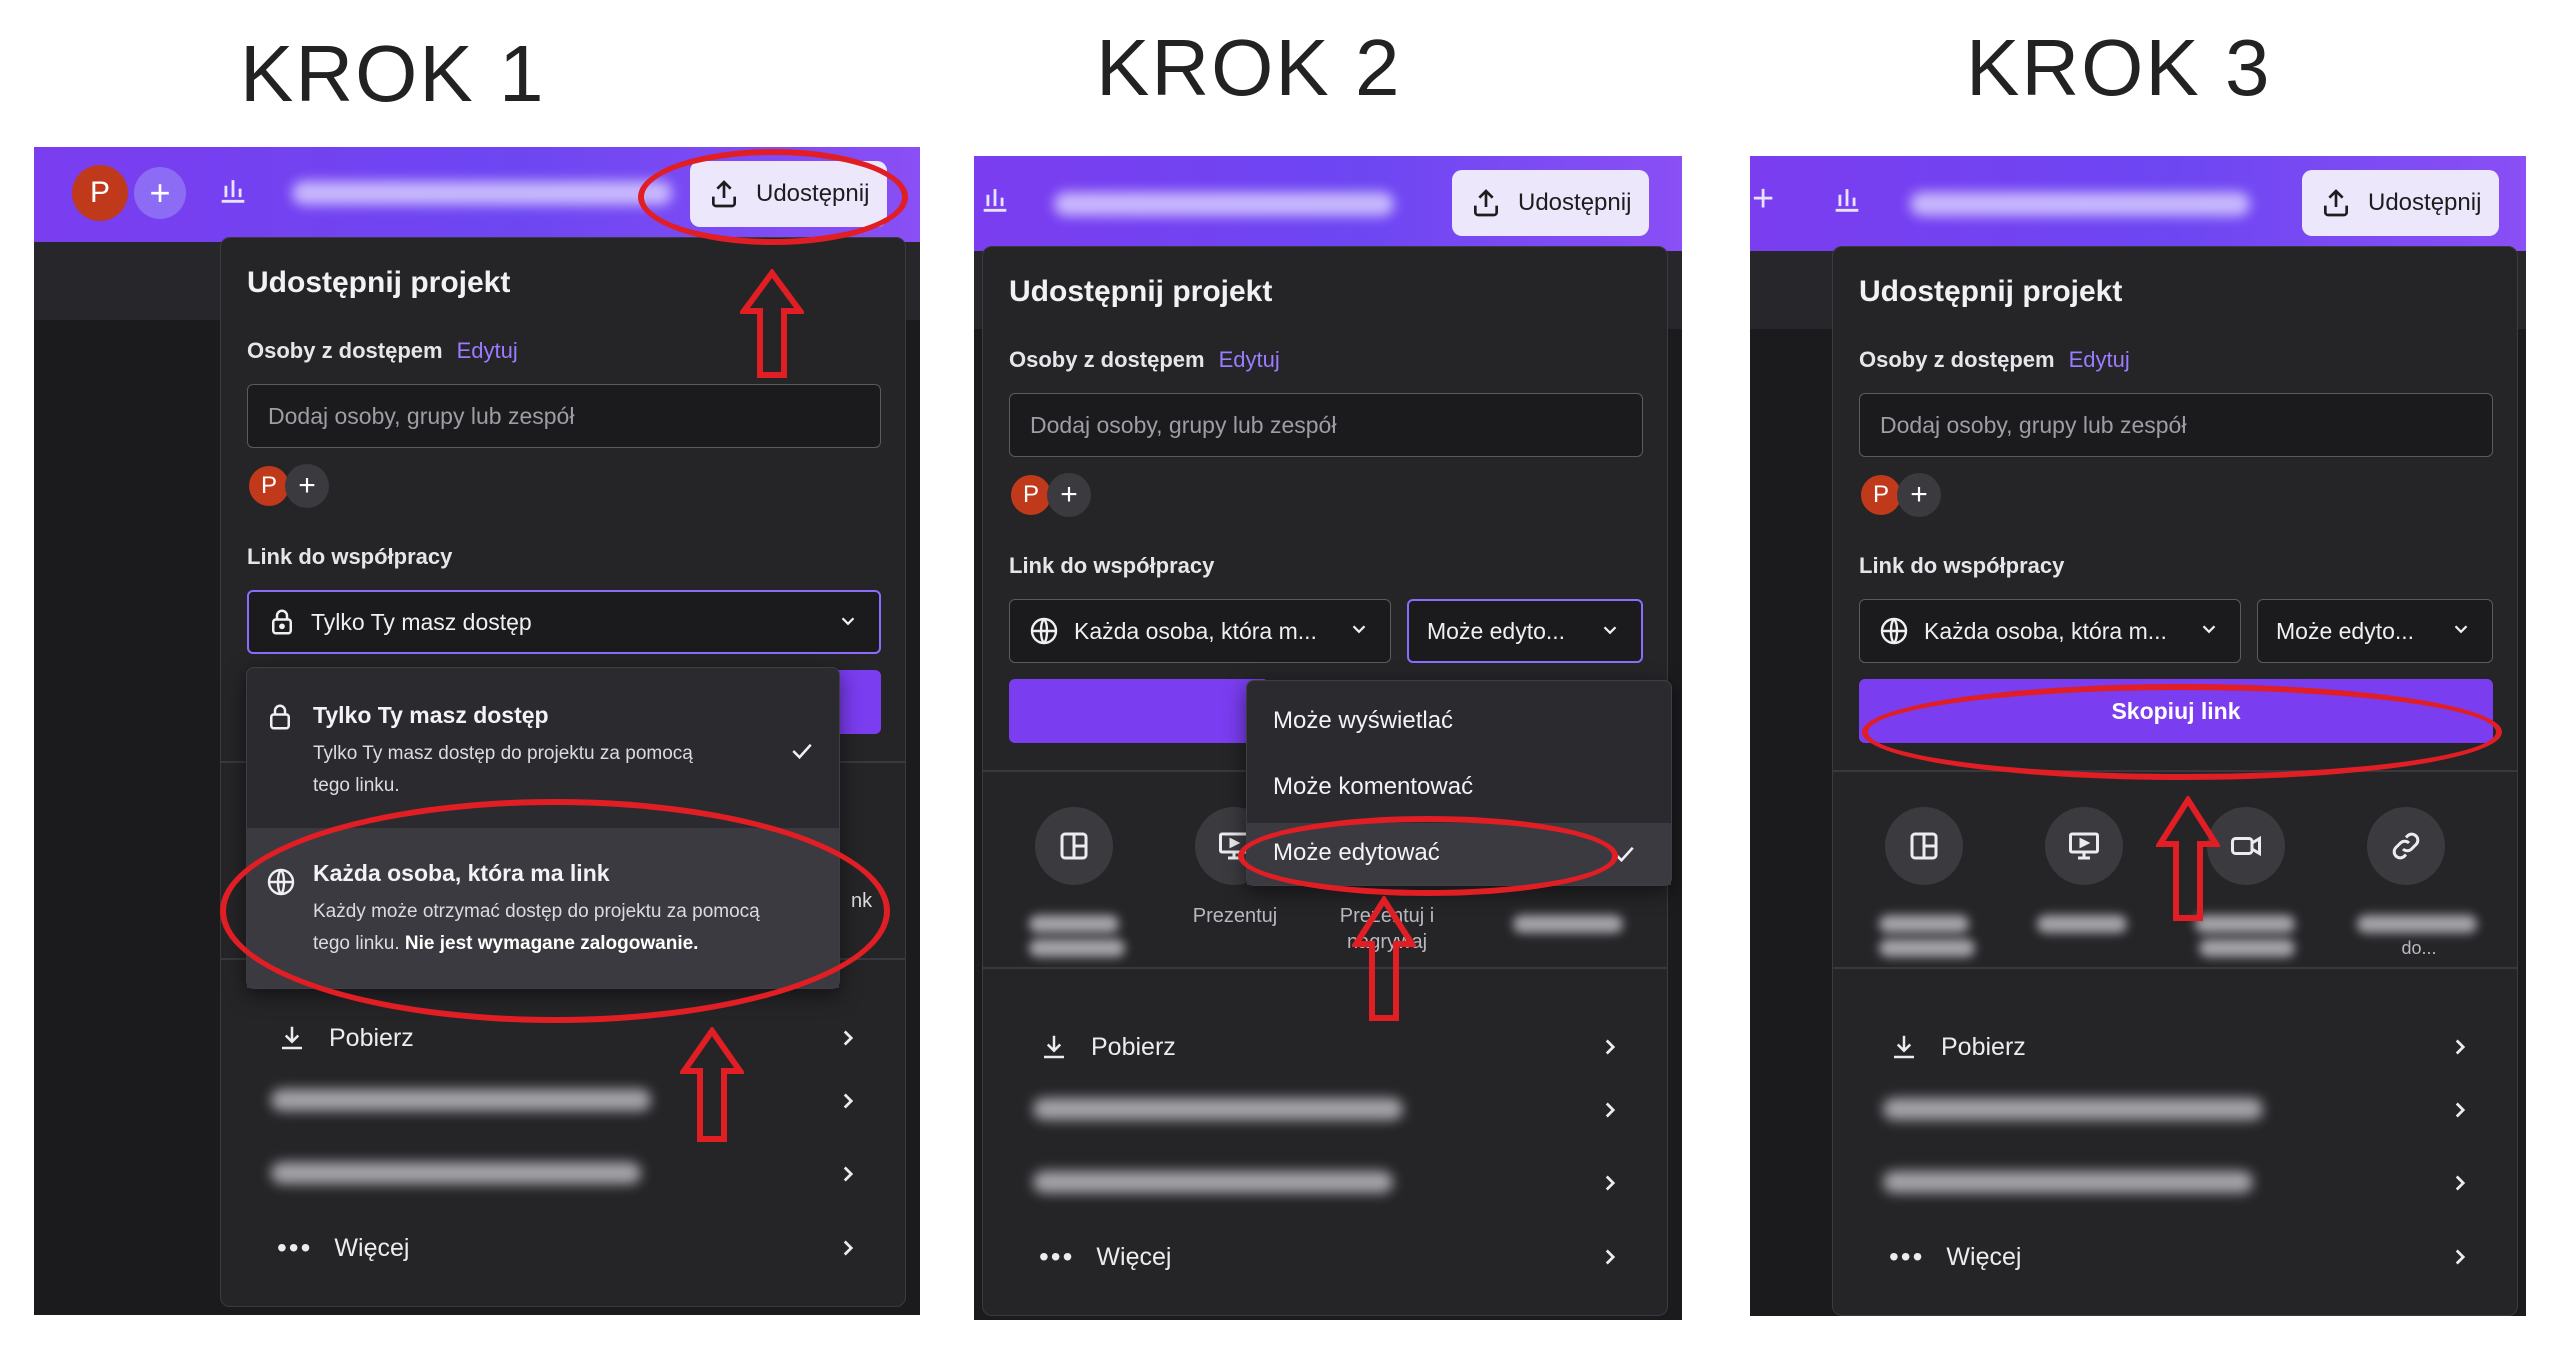 The height and width of the screenshot is (1370, 2560). Describe the element at coordinates (1363, 721) in the screenshot. I see `perm-option-view: Może wyświetlać` at that location.